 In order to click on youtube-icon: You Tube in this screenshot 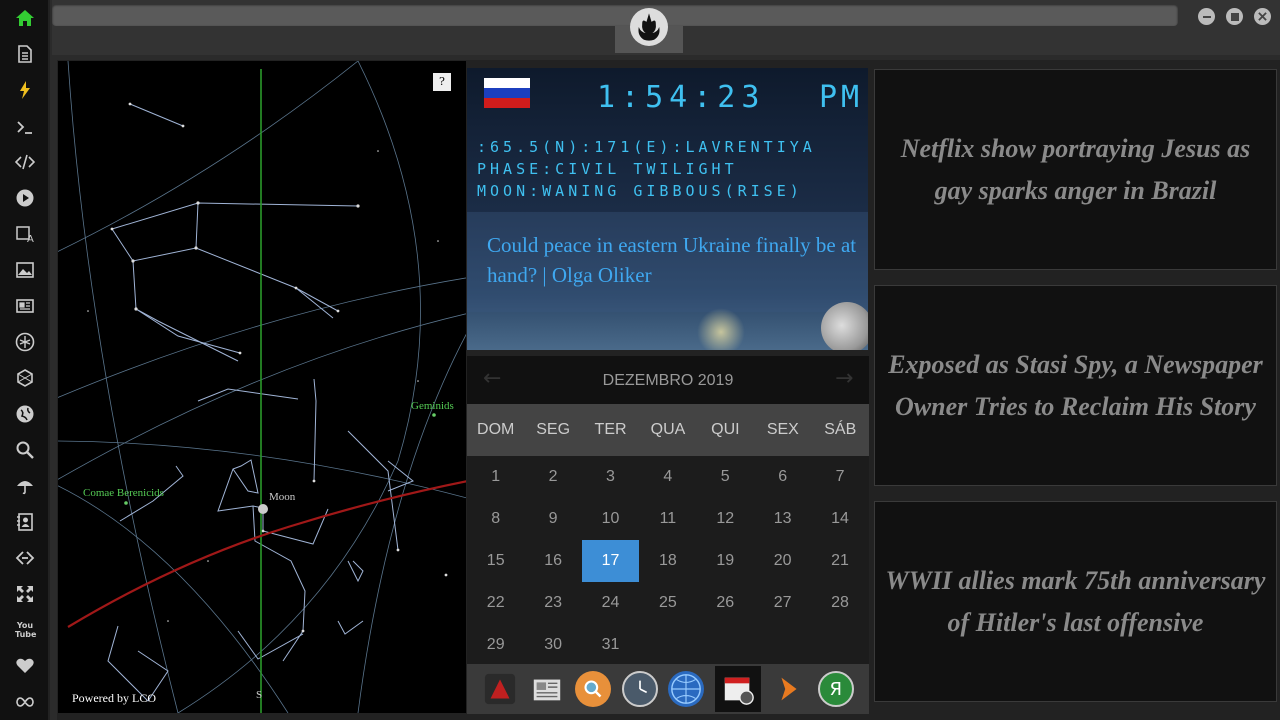, I will do `click(25, 630)`.